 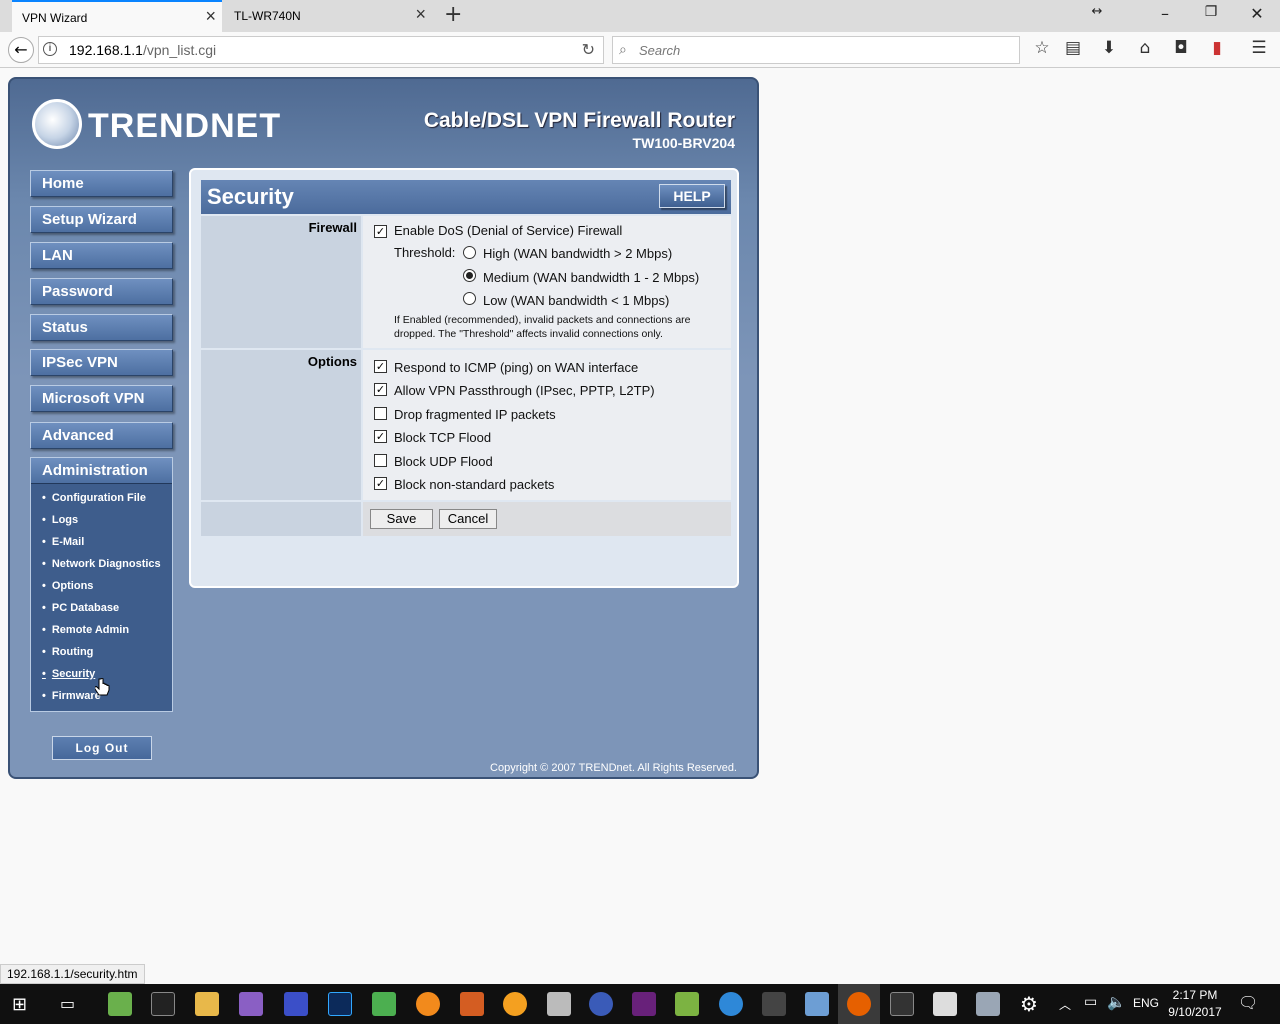 What do you see at coordinates (101, 255) in the screenshot?
I see `nav-lan: LAN` at bounding box center [101, 255].